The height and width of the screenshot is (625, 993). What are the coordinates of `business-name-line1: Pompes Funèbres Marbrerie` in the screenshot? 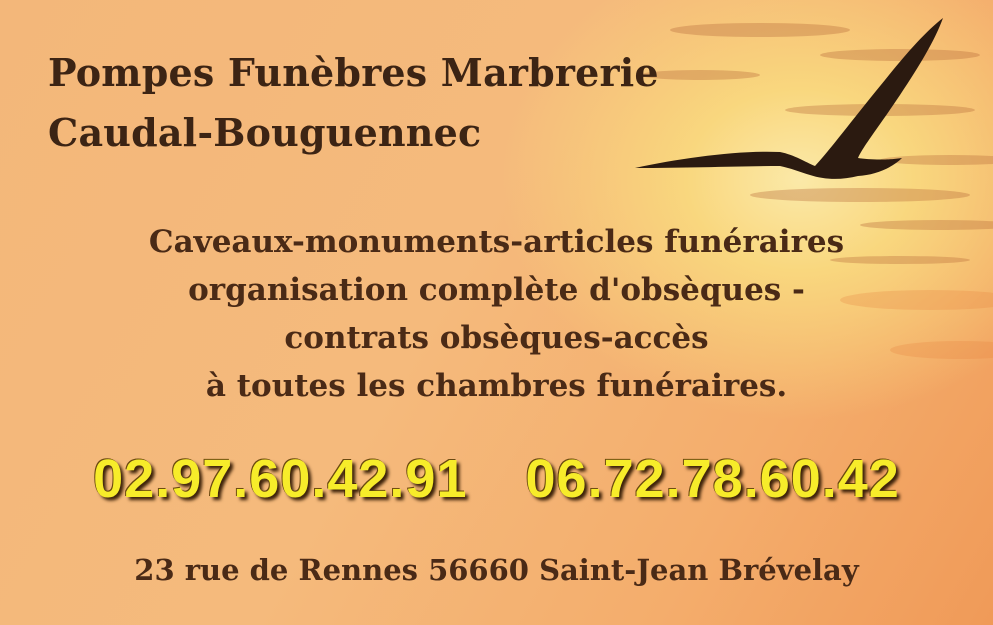 It's located at (353, 72).